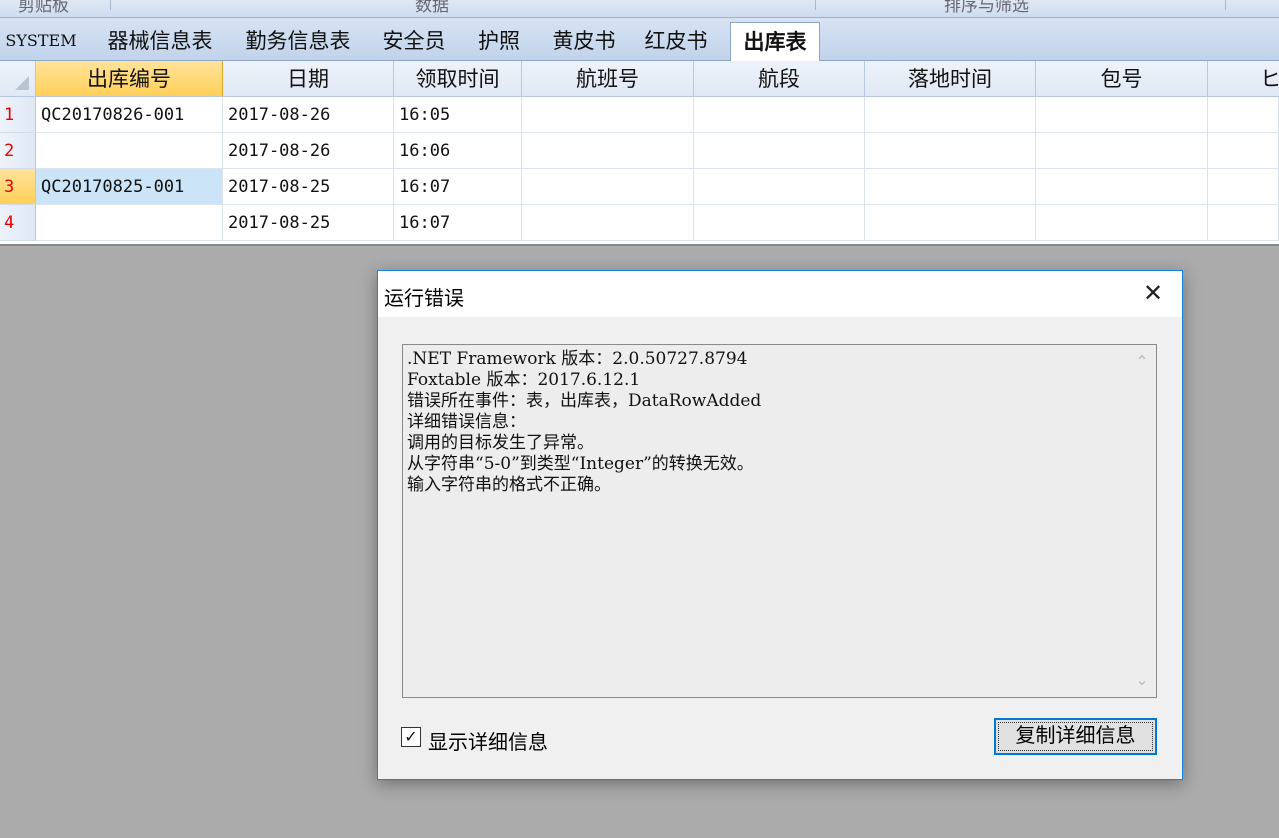 The image size is (1279, 838). I want to click on column-header-segment: 航段, so click(779, 79).